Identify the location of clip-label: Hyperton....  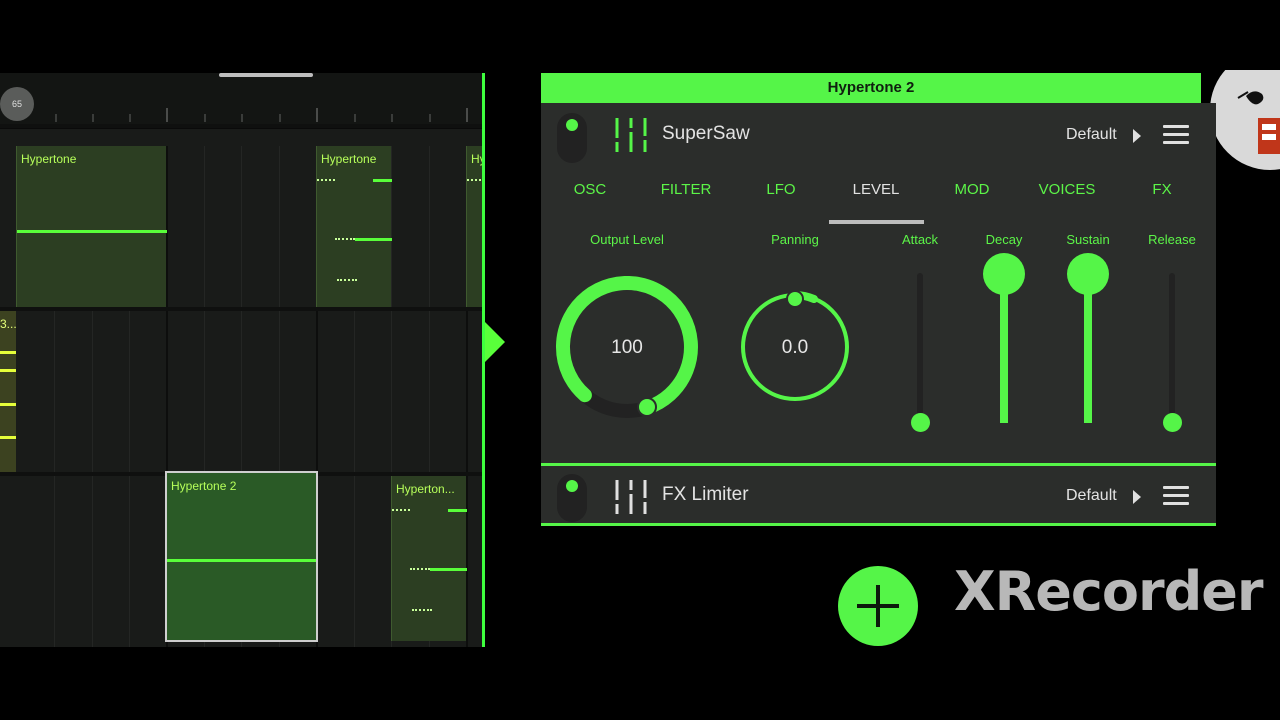
(425, 489).